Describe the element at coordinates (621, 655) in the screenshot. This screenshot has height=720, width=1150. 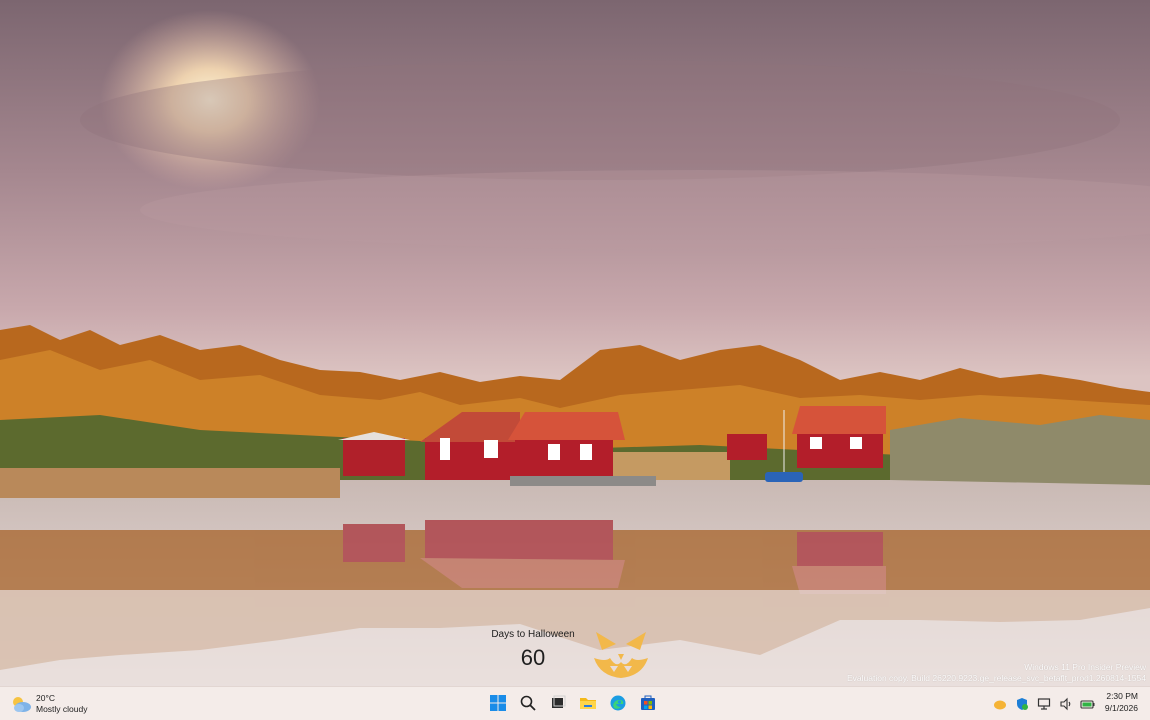
I see `jack-o-lantern-icon` at that location.